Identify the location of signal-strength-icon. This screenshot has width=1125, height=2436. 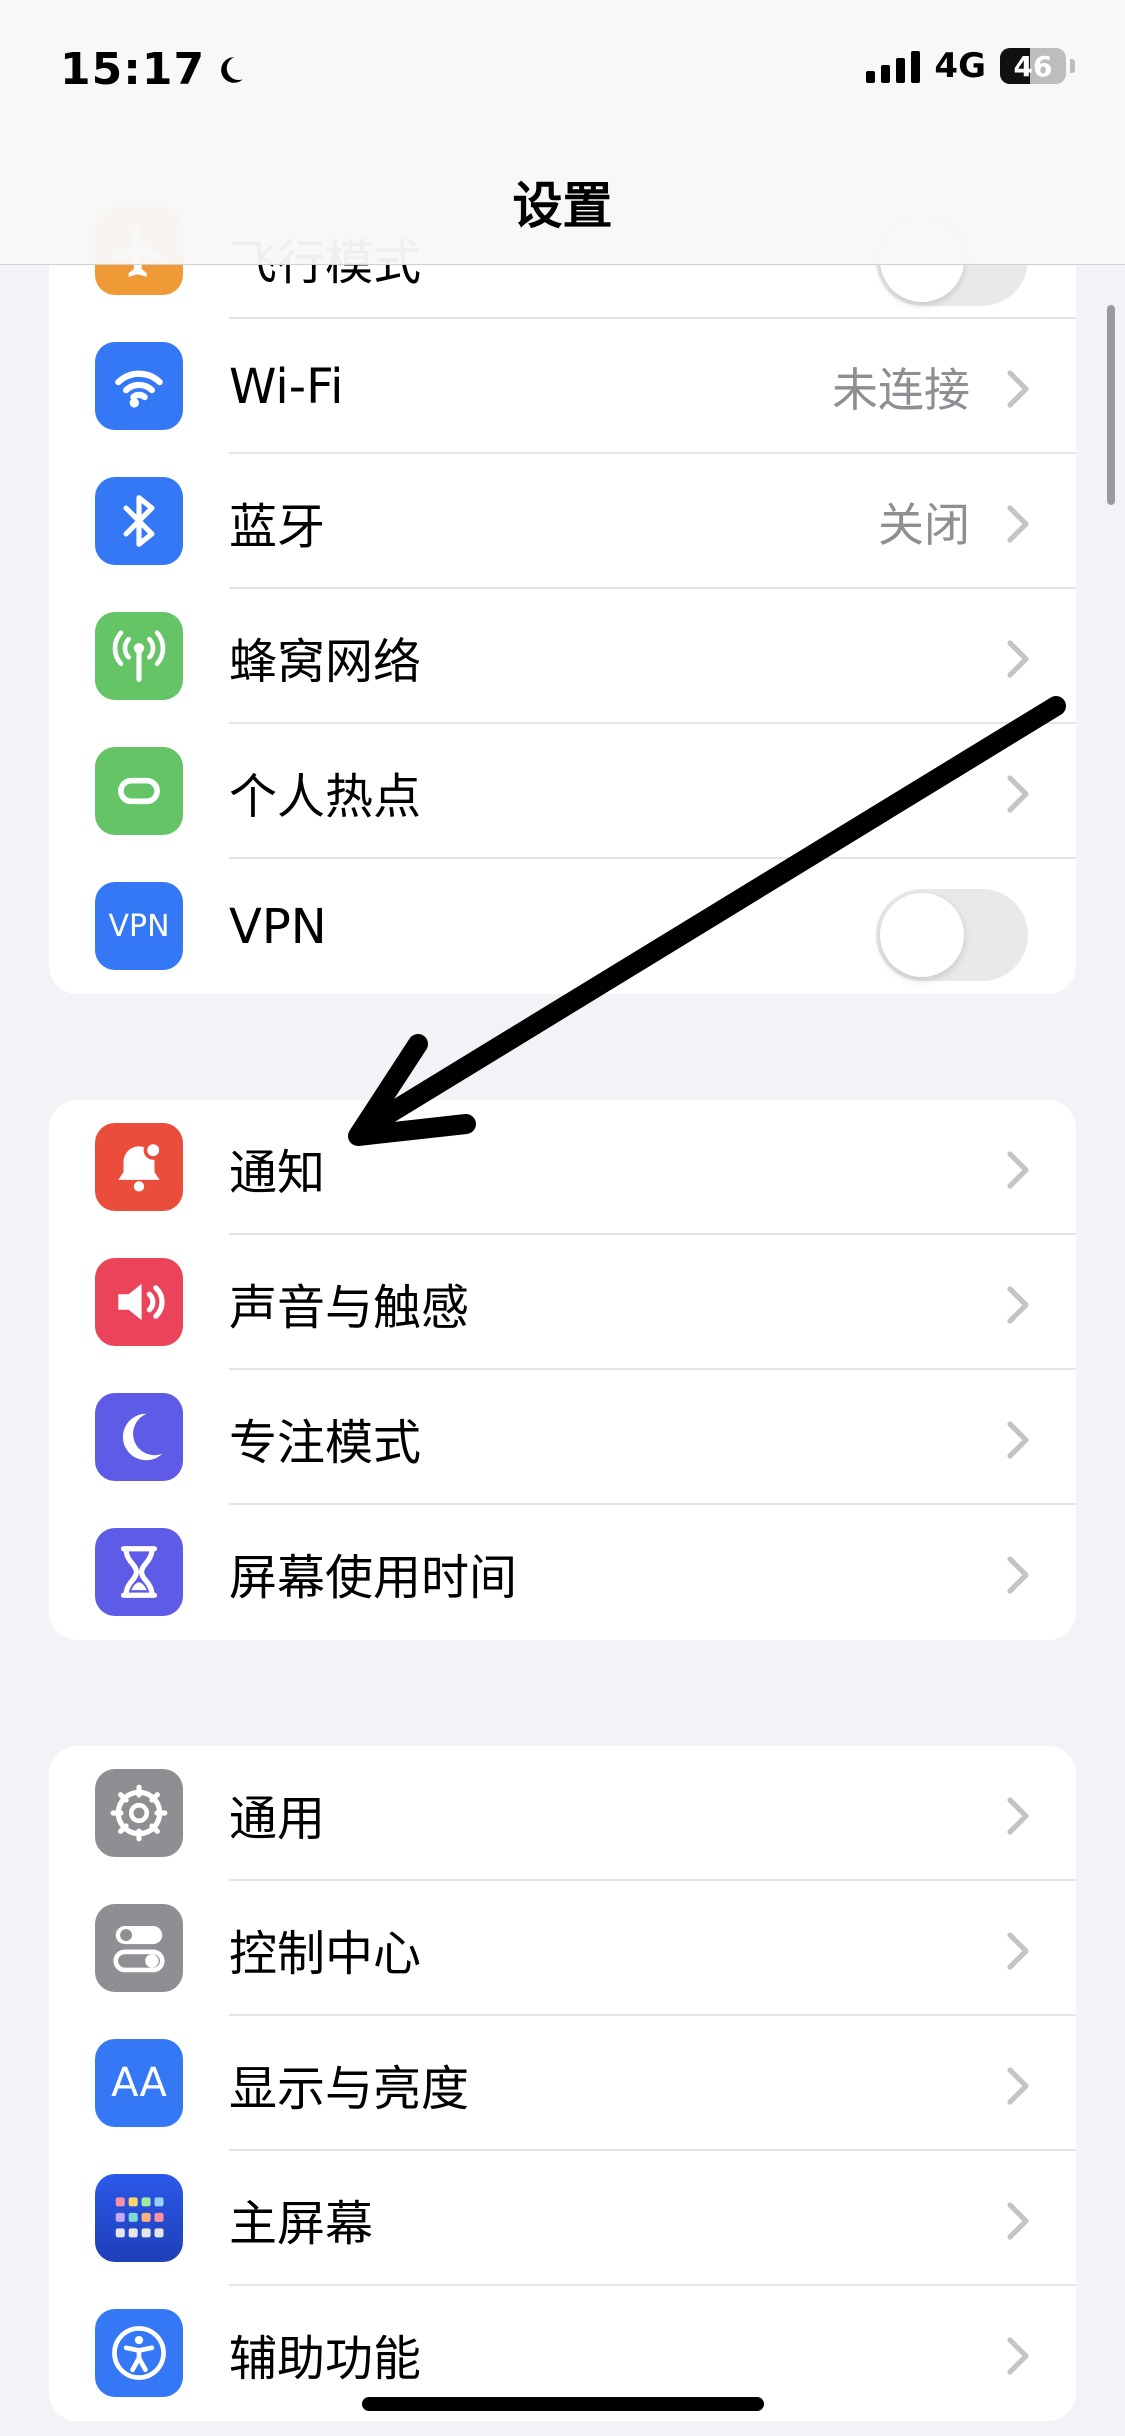
(893, 66).